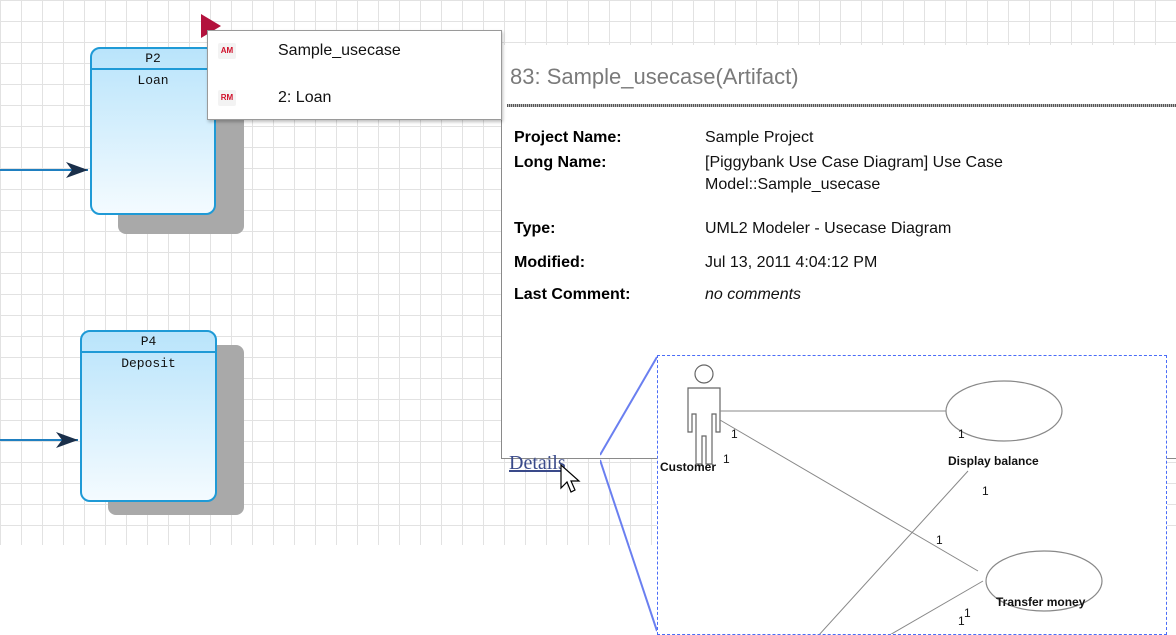  I want to click on process-box: P4 Deposit, so click(148, 416).